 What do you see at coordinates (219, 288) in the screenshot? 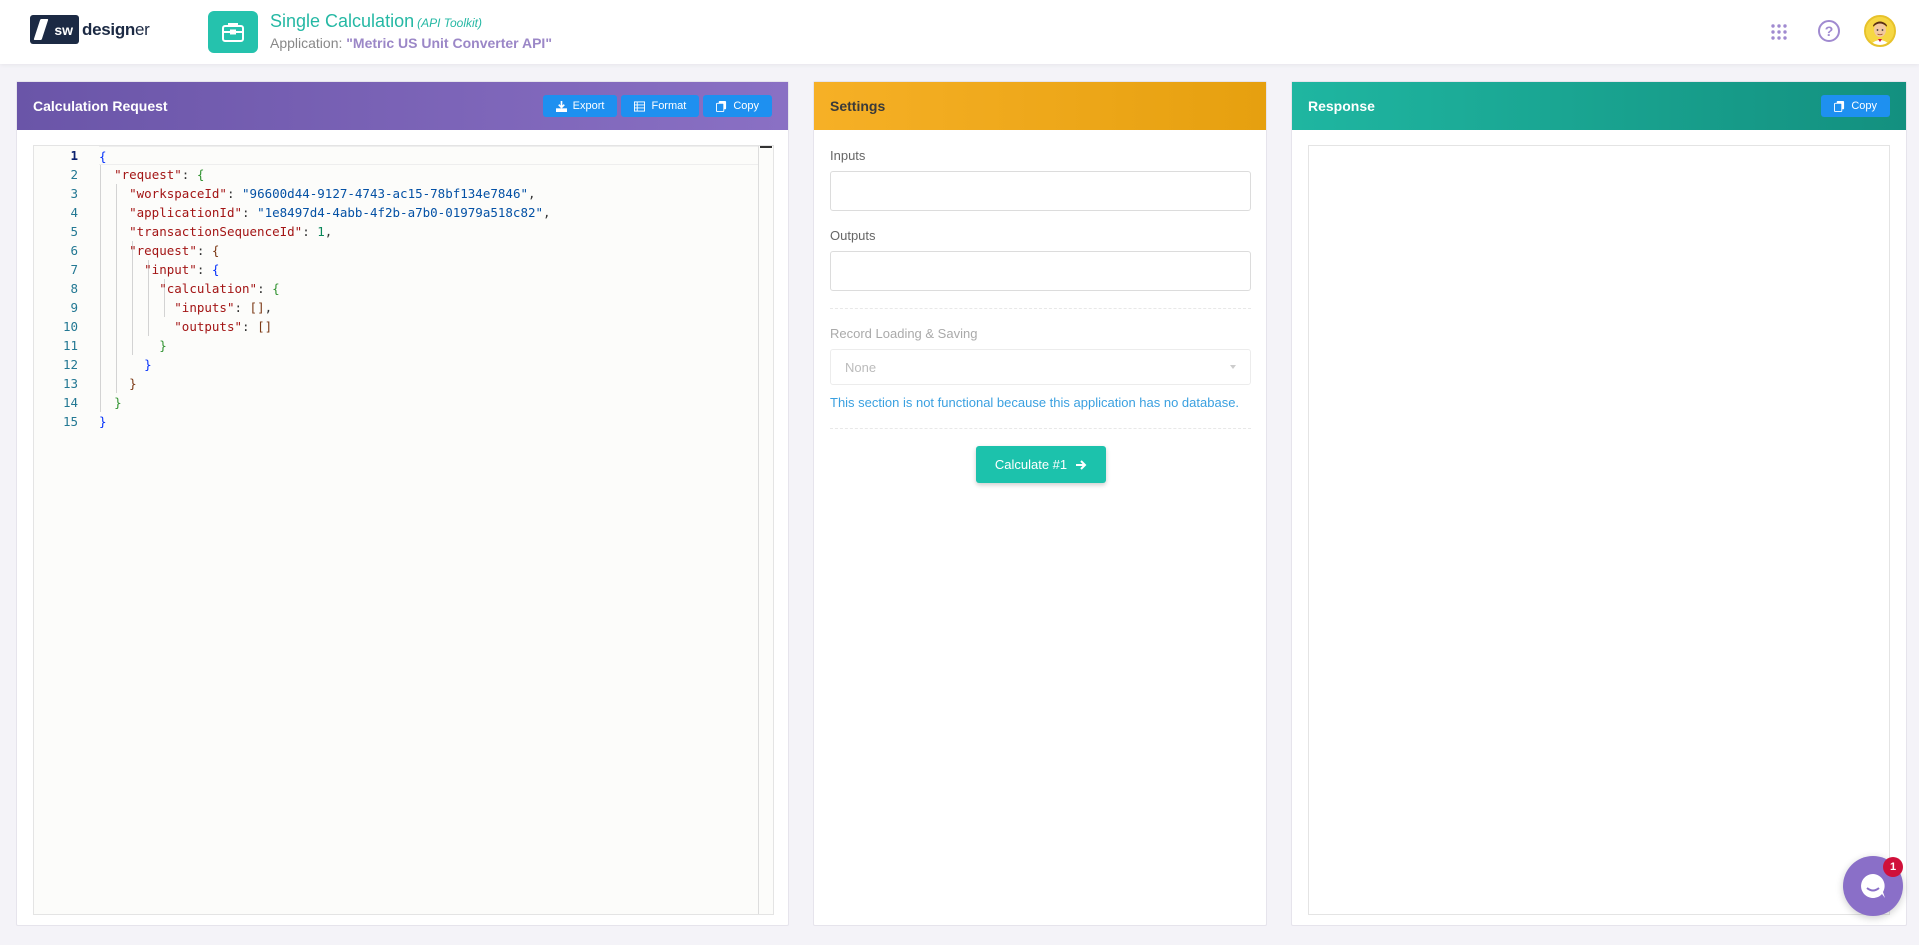
I see `code-line: "calculation": {` at bounding box center [219, 288].